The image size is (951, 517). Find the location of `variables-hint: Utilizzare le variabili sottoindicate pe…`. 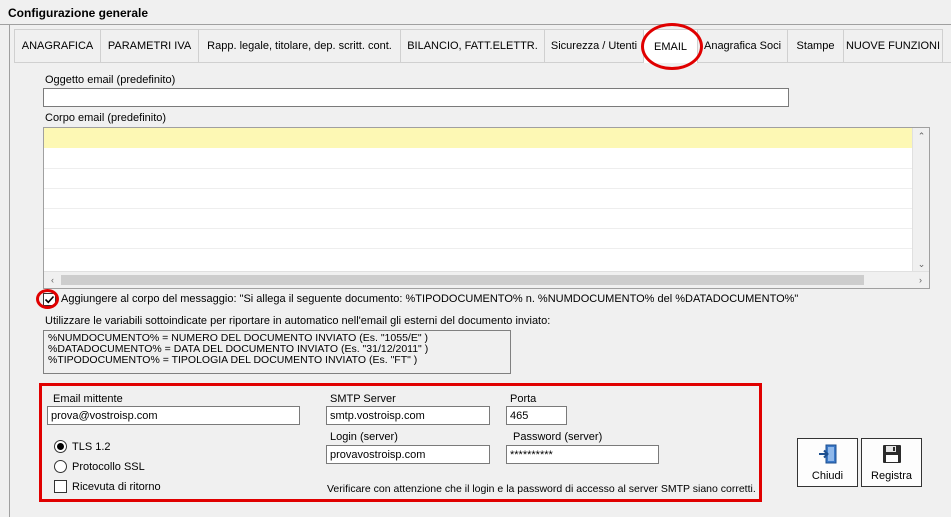

variables-hint: Utilizzare le variabili sottoindicate pe… is located at coordinates (298, 321).